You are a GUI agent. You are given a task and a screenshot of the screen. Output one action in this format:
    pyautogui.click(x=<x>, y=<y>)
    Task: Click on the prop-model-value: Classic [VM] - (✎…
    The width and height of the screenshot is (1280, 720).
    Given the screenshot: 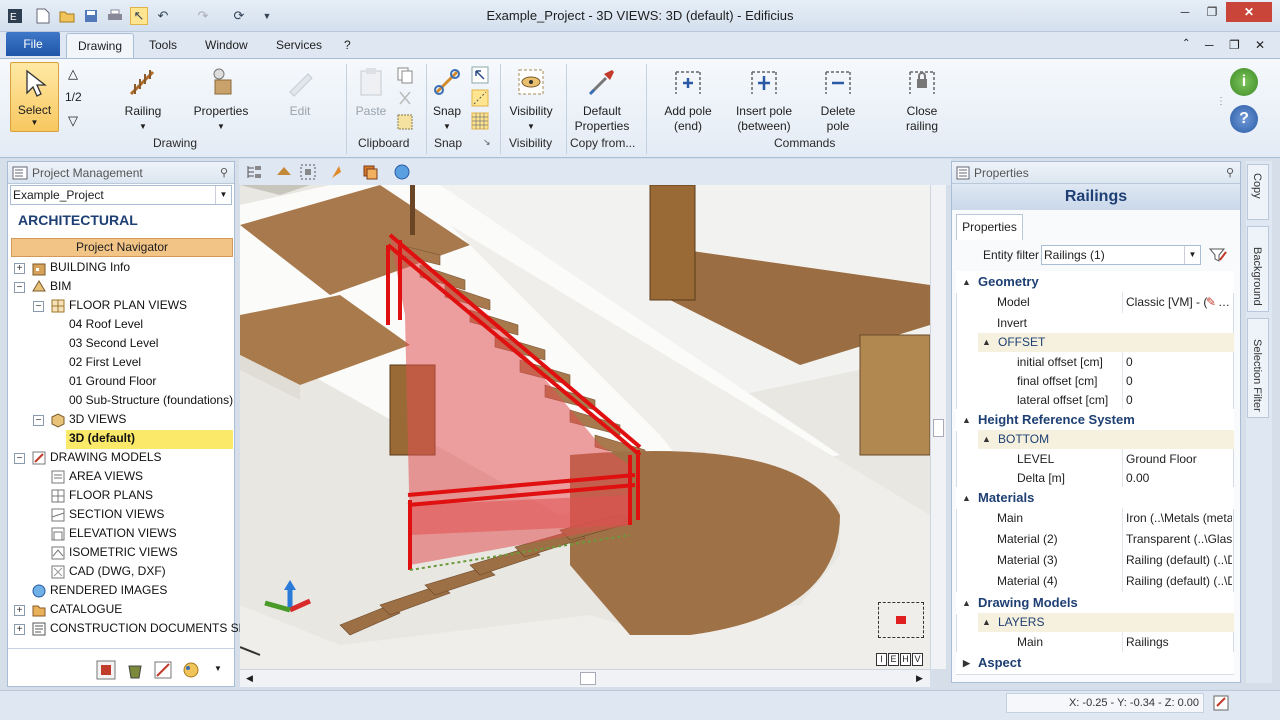 What is the action you would take?
    pyautogui.click(x=1177, y=302)
    